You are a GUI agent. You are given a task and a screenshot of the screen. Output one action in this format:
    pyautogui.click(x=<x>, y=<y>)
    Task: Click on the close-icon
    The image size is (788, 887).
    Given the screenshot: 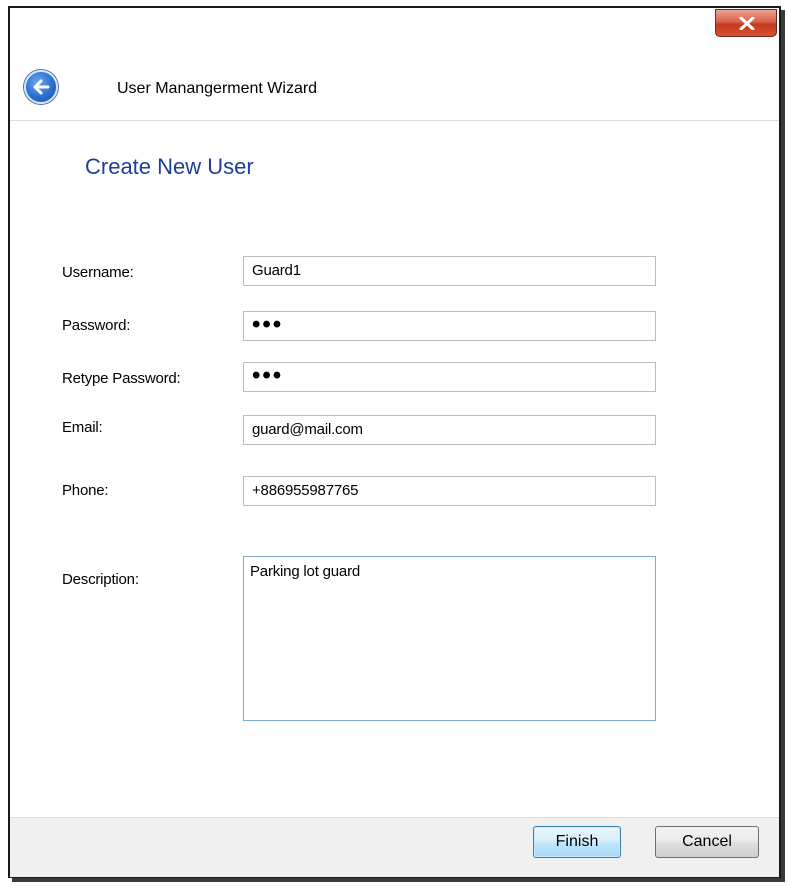 What is the action you would take?
    pyautogui.click(x=747, y=23)
    